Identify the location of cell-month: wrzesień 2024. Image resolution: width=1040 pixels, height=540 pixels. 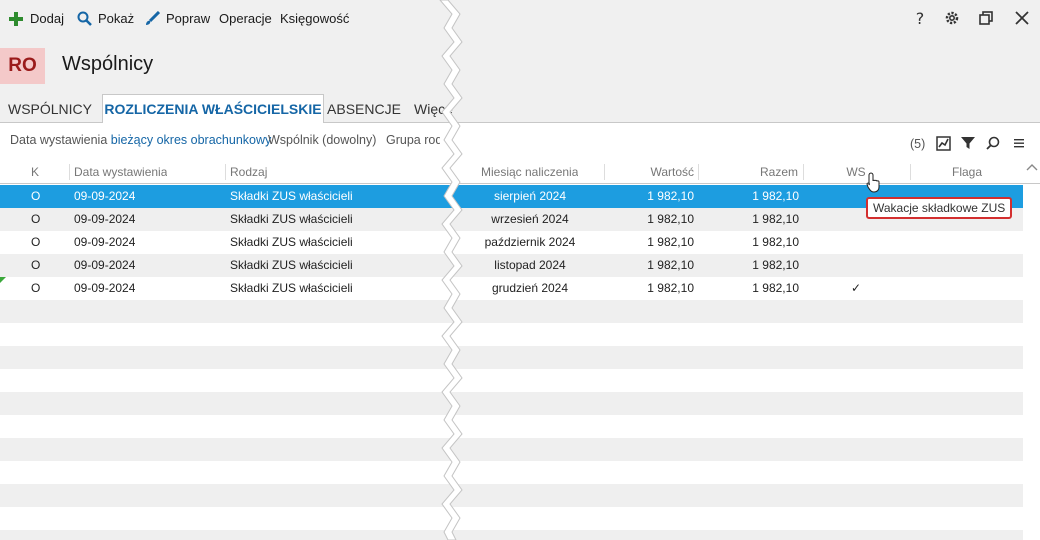
(530, 219).